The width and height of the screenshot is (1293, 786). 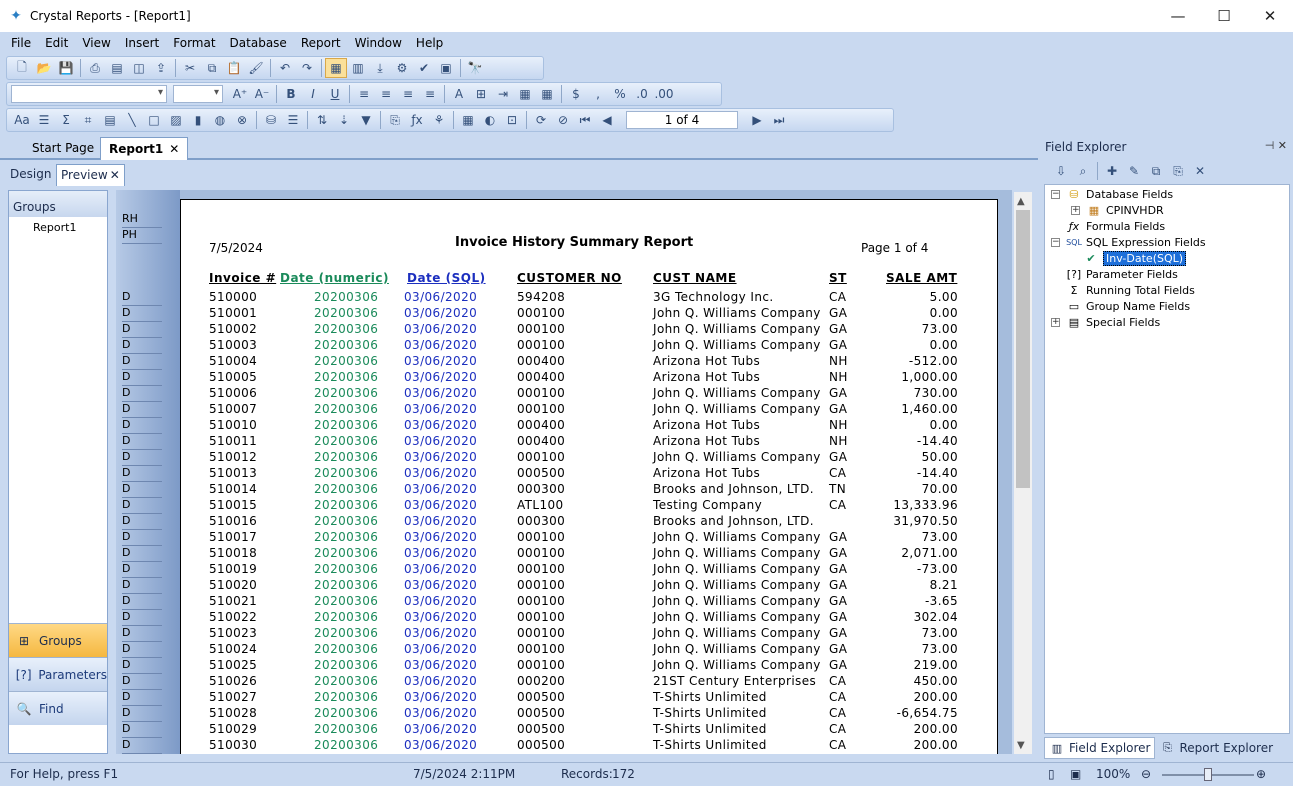 I want to click on column-header-invoice: Invoice #, so click(x=242, y=278).